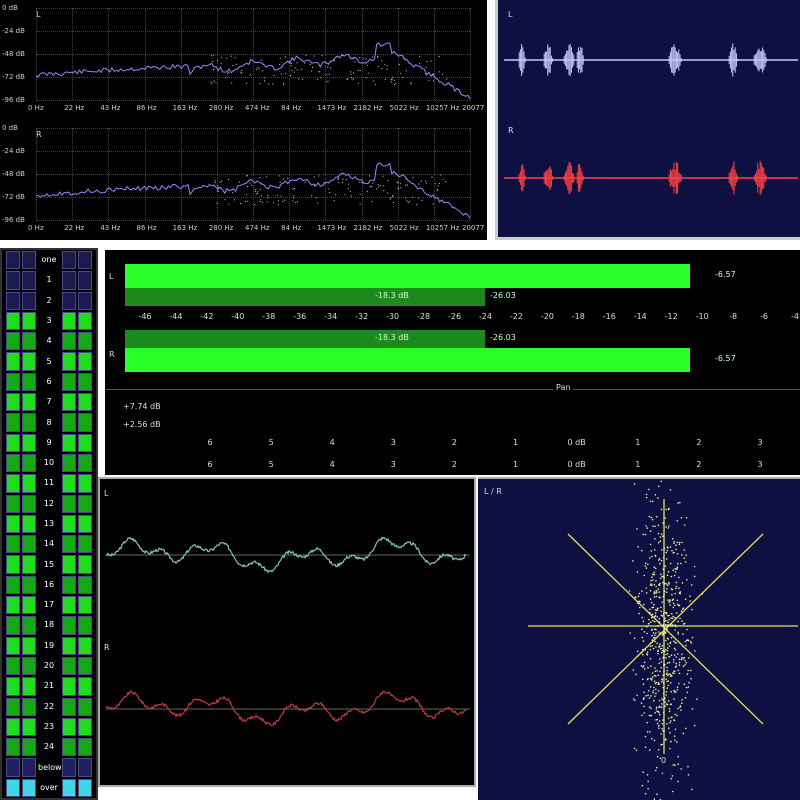 The height and width of the screenshot is (800, 800). I want to click on channel-meter-label: 24, so click(49, 747).